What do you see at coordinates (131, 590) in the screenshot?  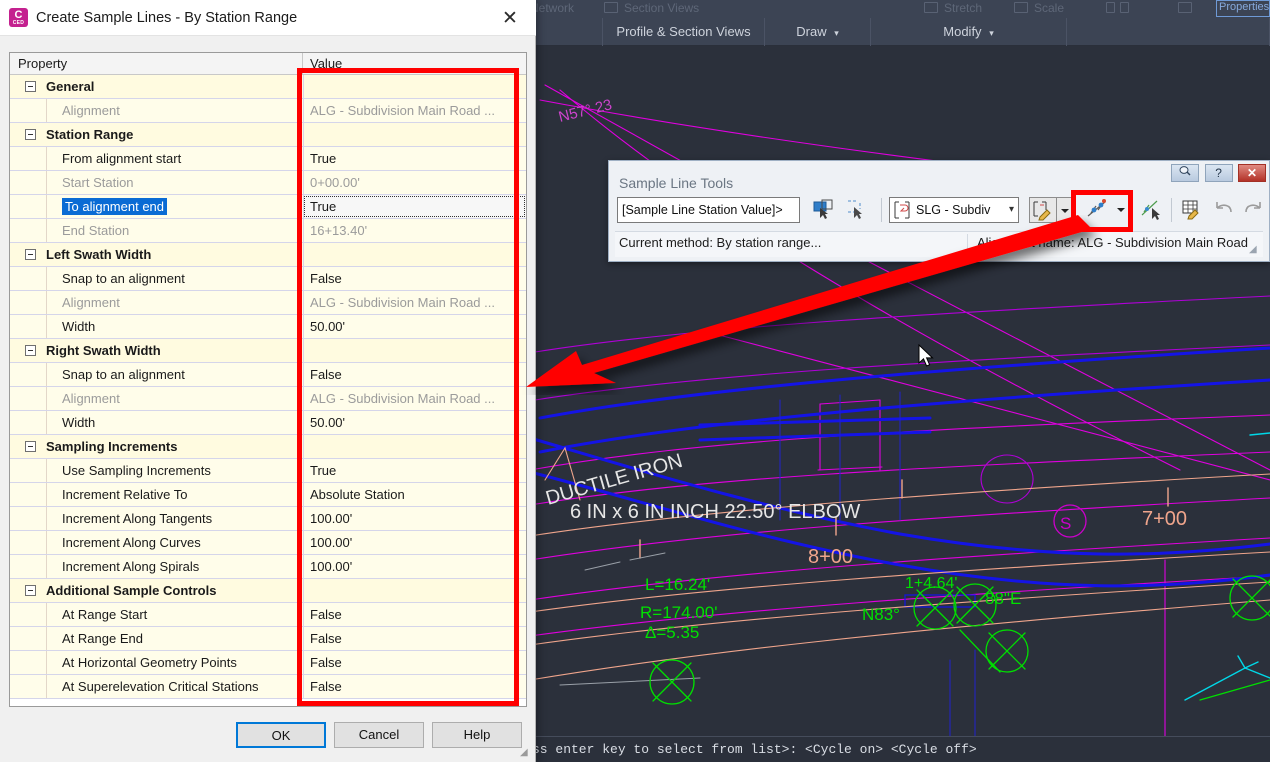 I see `property-name-label: Additional Sample Controls` at bounding box center [131, 590].